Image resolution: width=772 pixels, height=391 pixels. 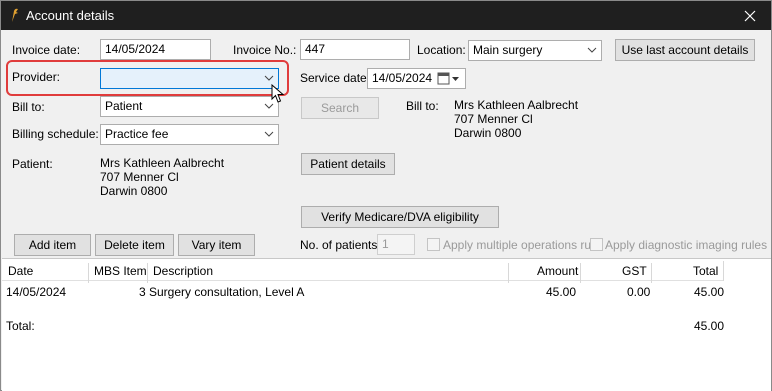 What do you see at coordinates (36, 292) in the screenshot?
I see `cell-date: 14/05/2024` at bounding box center [36, 292].